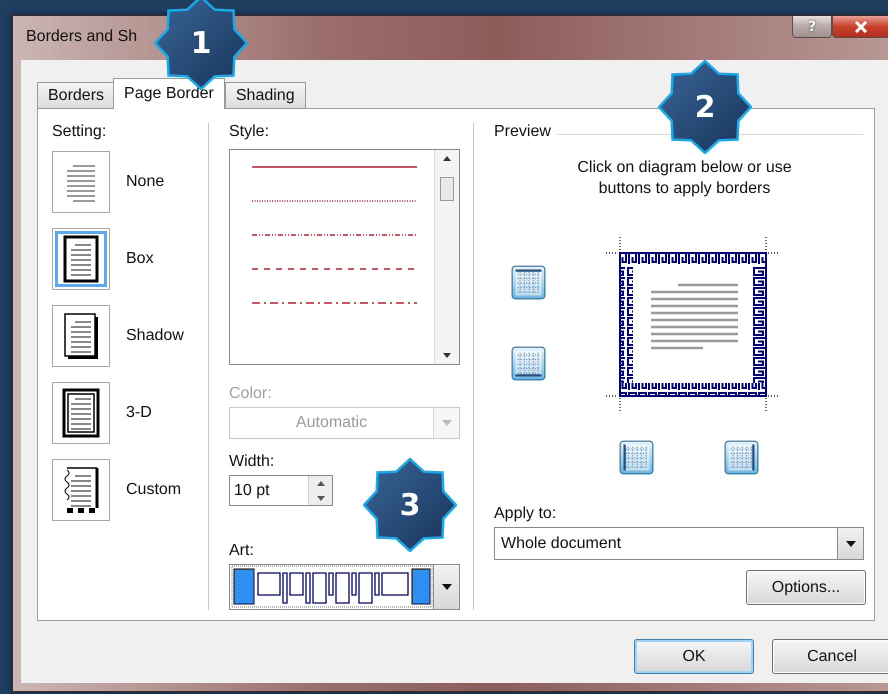  Describe the element at coordinates (80, 132) in the screenshot. I see `setting-label: Setting:` at that location.